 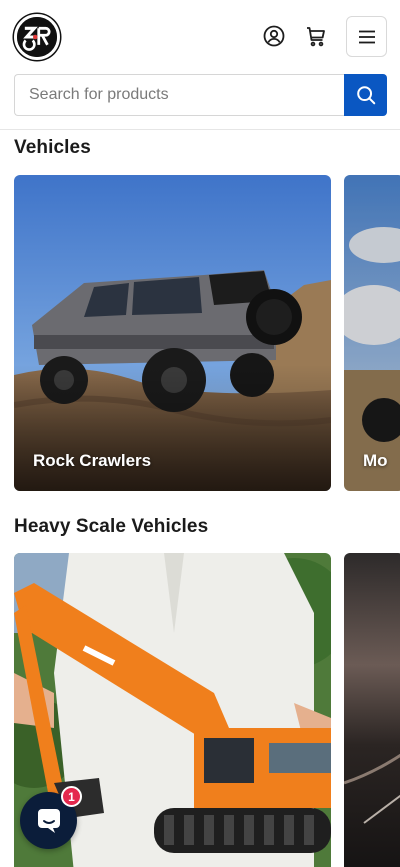 I want to click on search-bar, so click(x=200, y=95).